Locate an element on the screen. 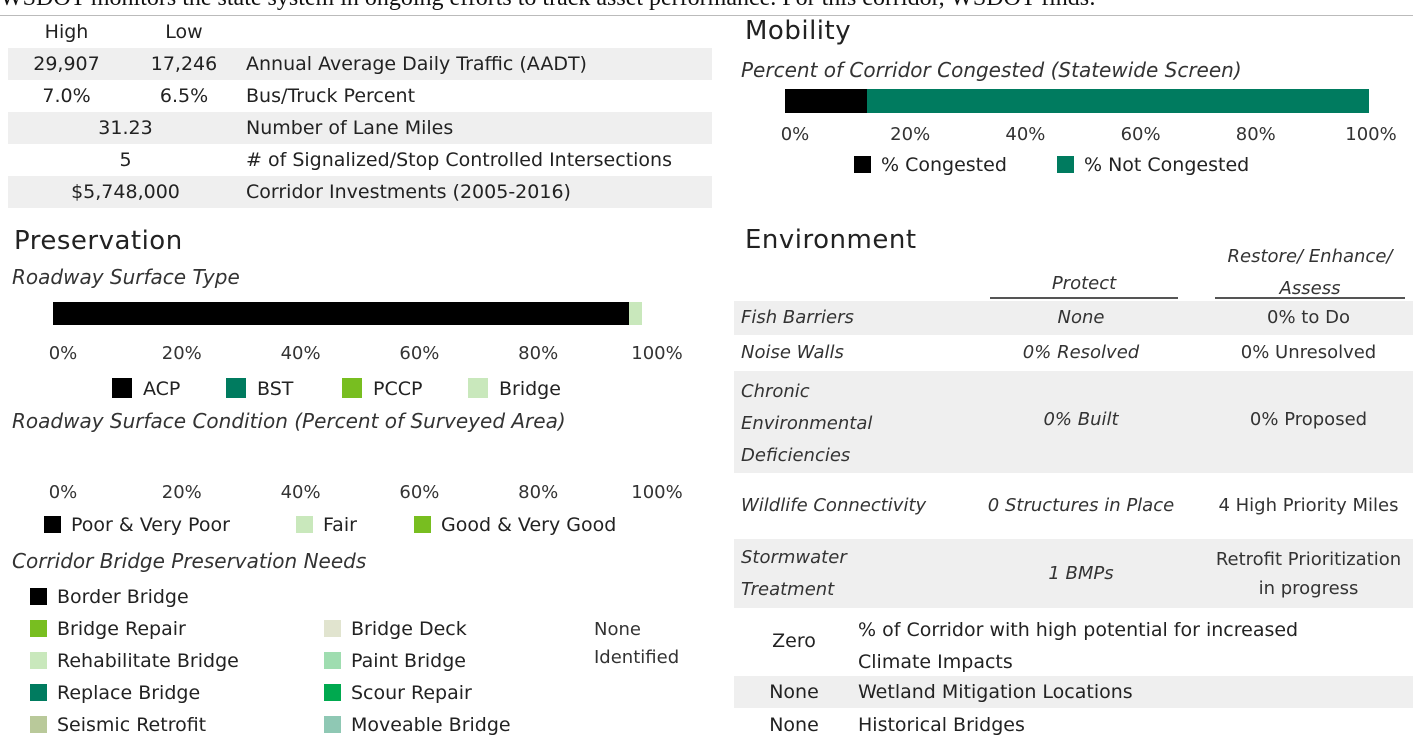  lane-miles-value: 31.23 is located at coordinates (125, 128).